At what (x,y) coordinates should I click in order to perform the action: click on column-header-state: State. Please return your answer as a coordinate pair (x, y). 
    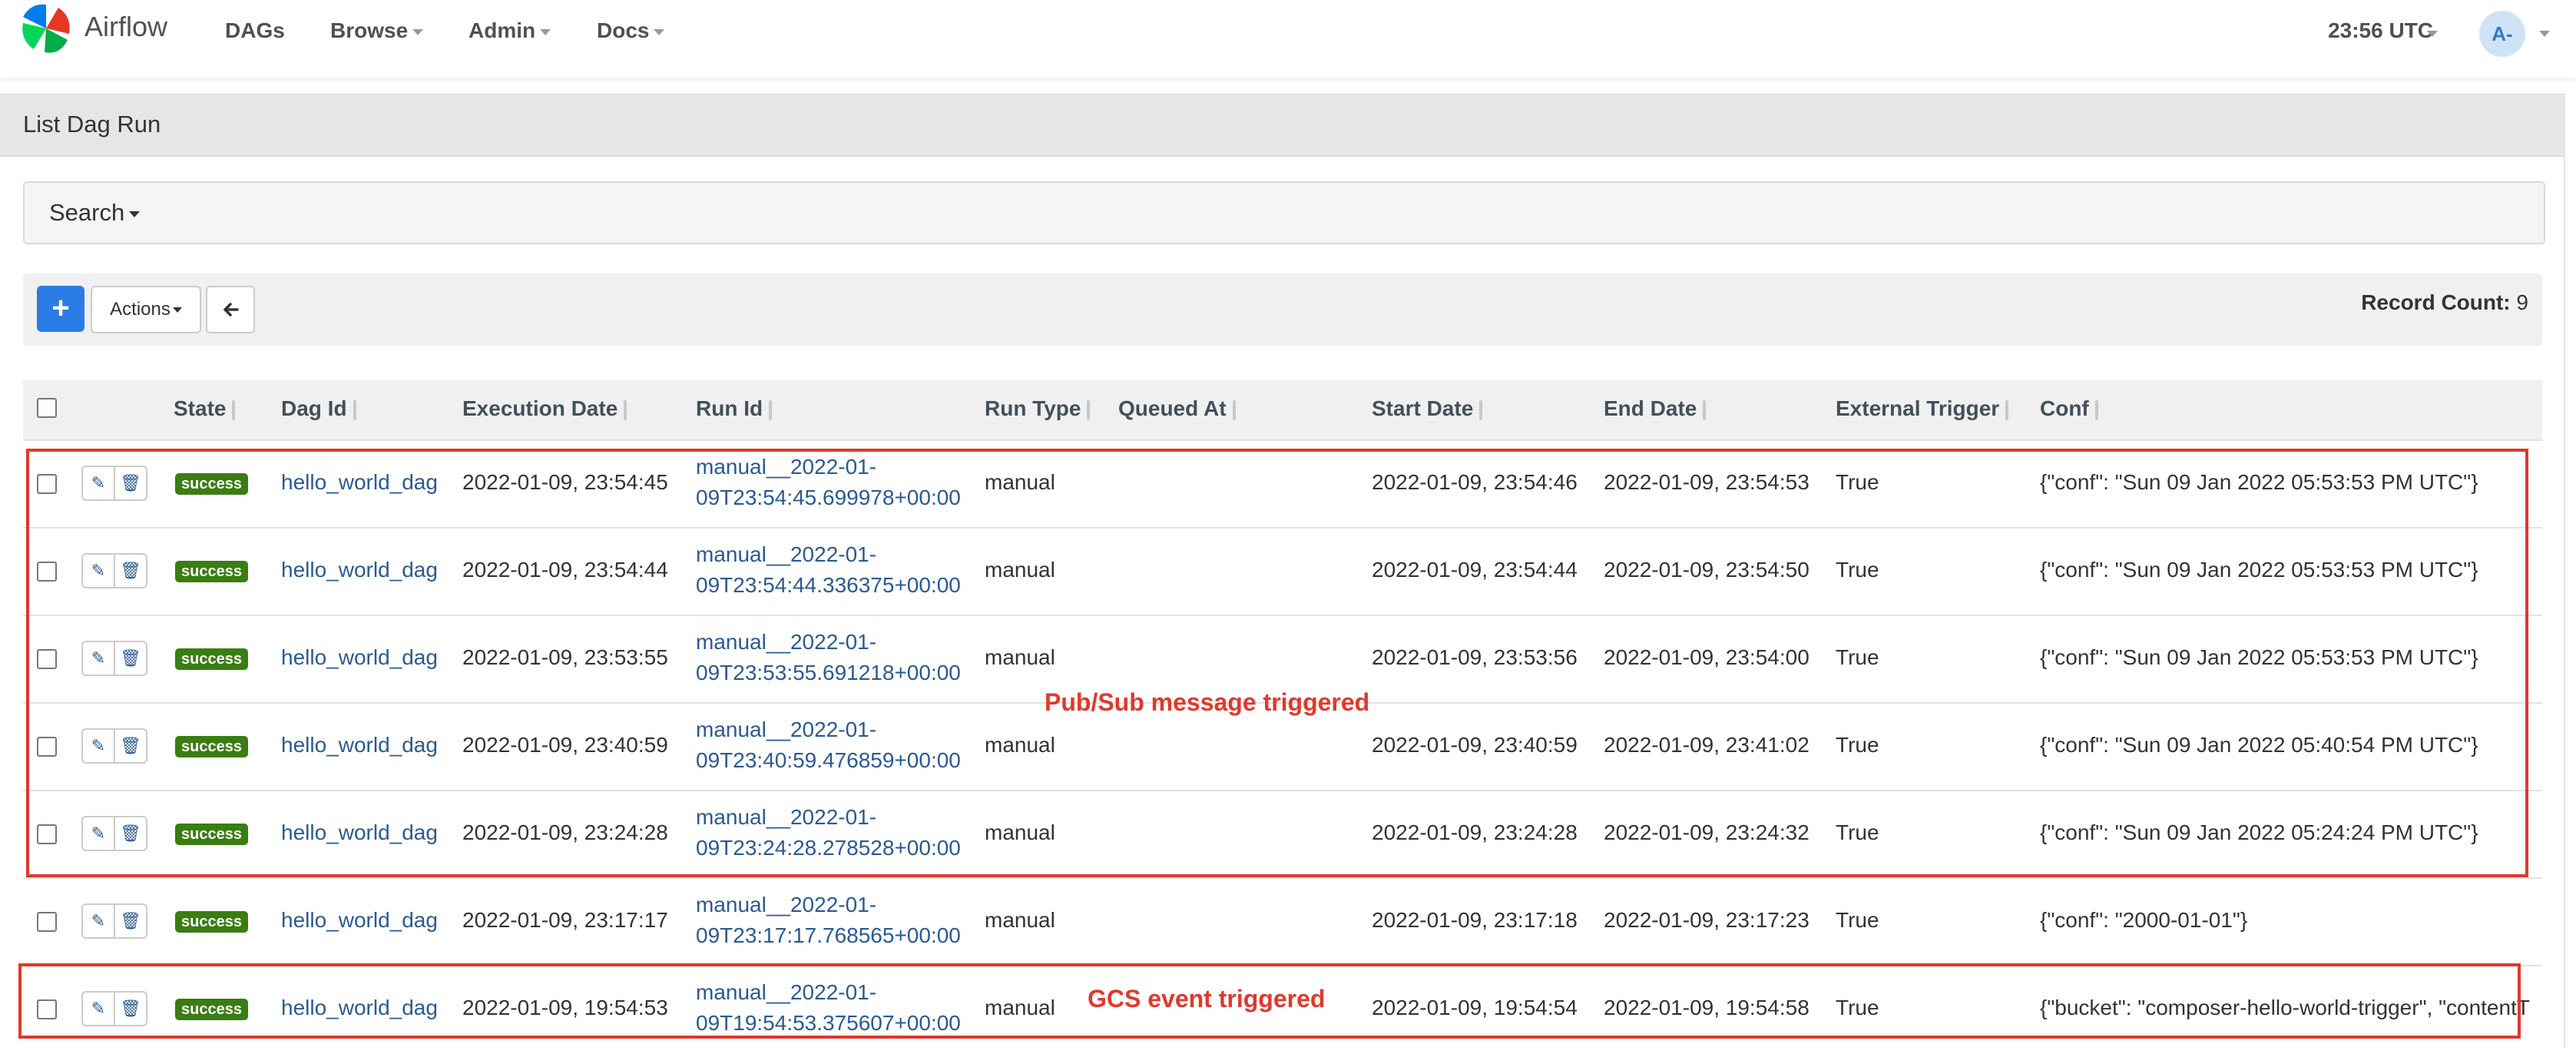
    Looking at the image, I should click on (205, 408).